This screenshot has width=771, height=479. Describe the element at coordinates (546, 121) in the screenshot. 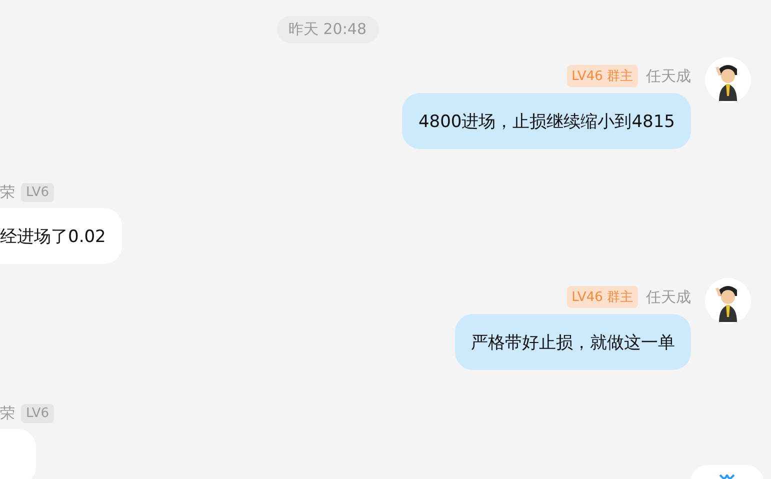

I see `message-bubble: 4800进场，止损继续缩小到4815` at that location.